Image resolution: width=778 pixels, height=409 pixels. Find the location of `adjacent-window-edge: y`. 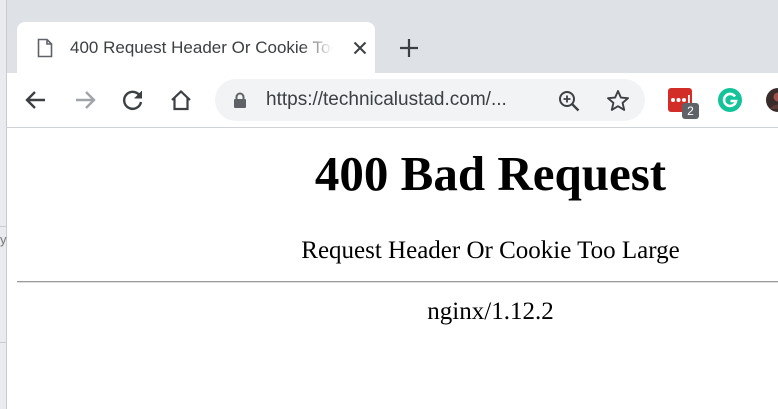

adjacent-window-edge: y is located at coordinates (3, 204).